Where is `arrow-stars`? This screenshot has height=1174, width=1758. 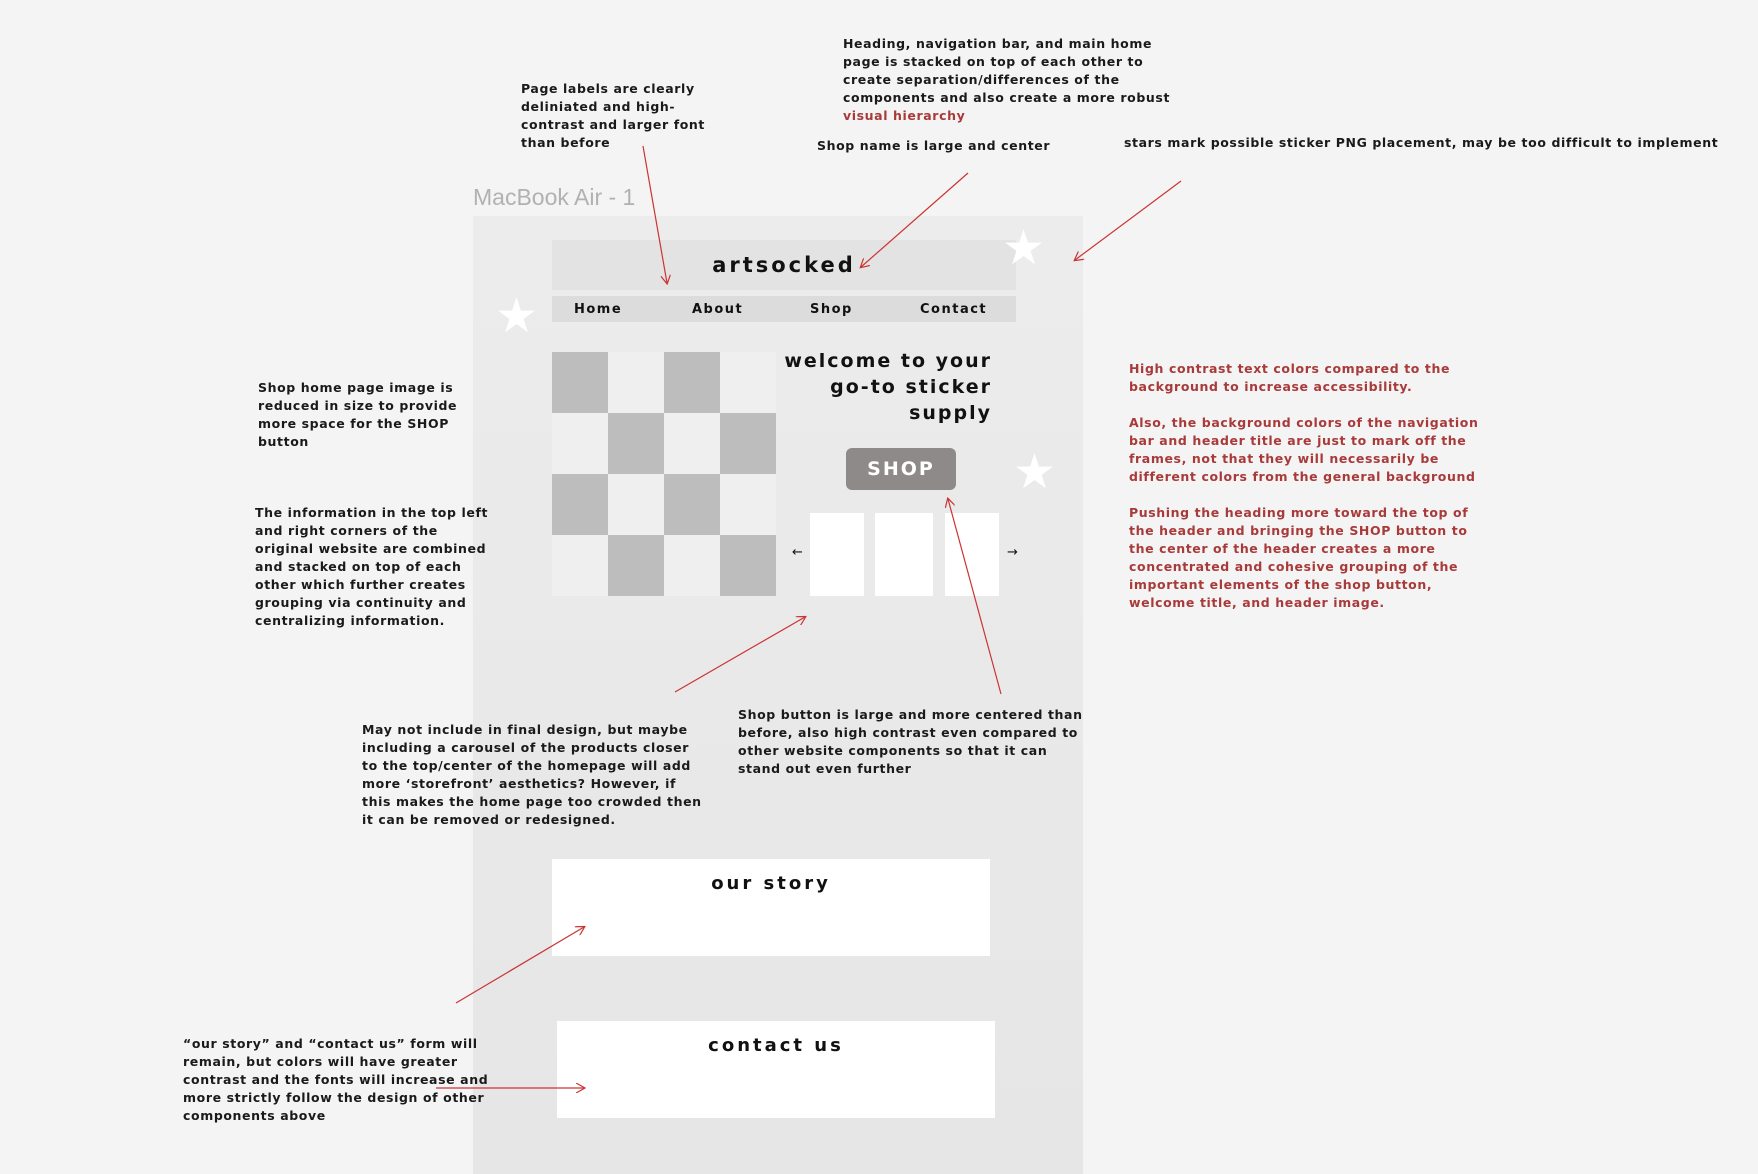
arrow-stars is located at coordinates (1128, 220).